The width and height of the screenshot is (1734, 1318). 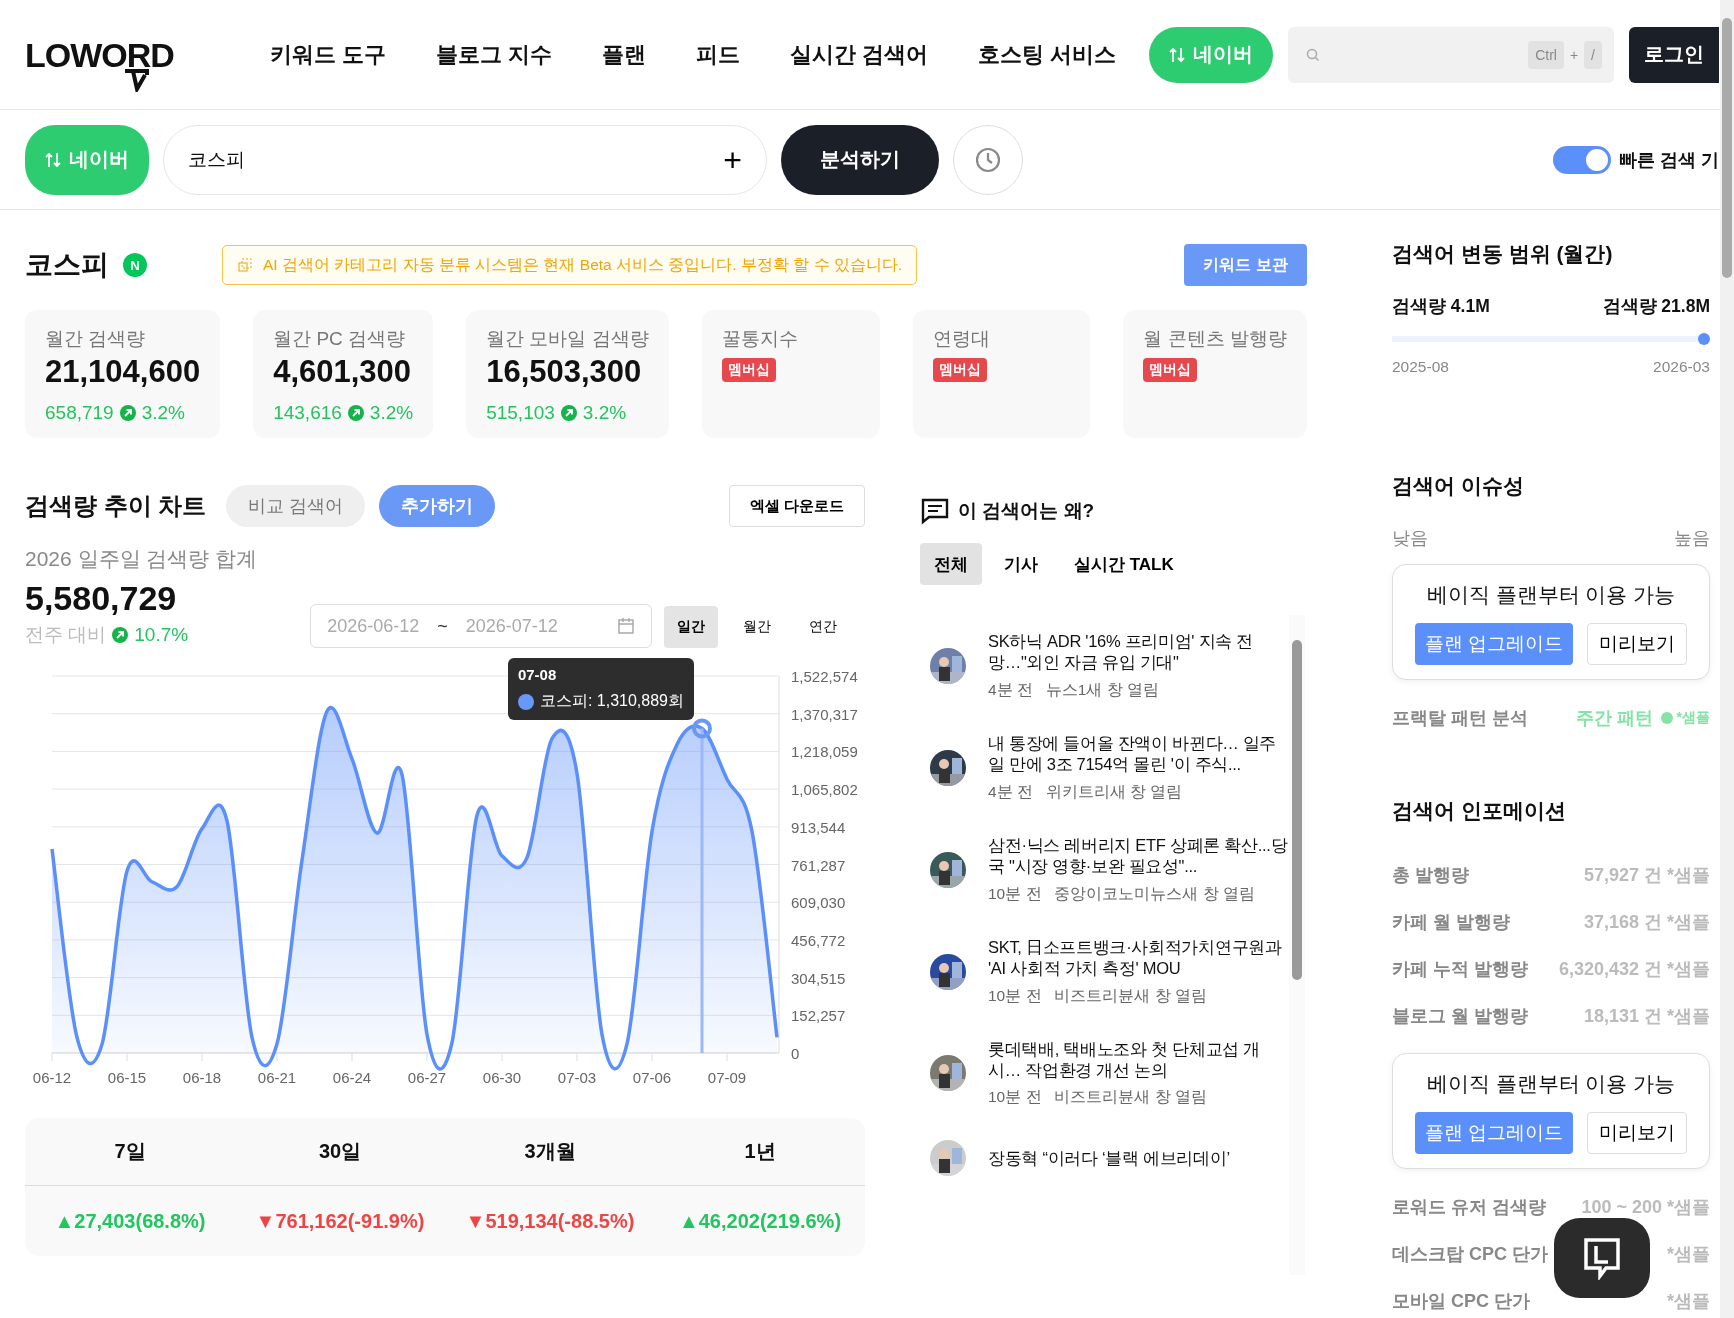 What do you see at coordinates (1460, 1016) in the screenshot?
I see `info-label: 블로그 월 발행량` at bounding box center [1460, 1016].